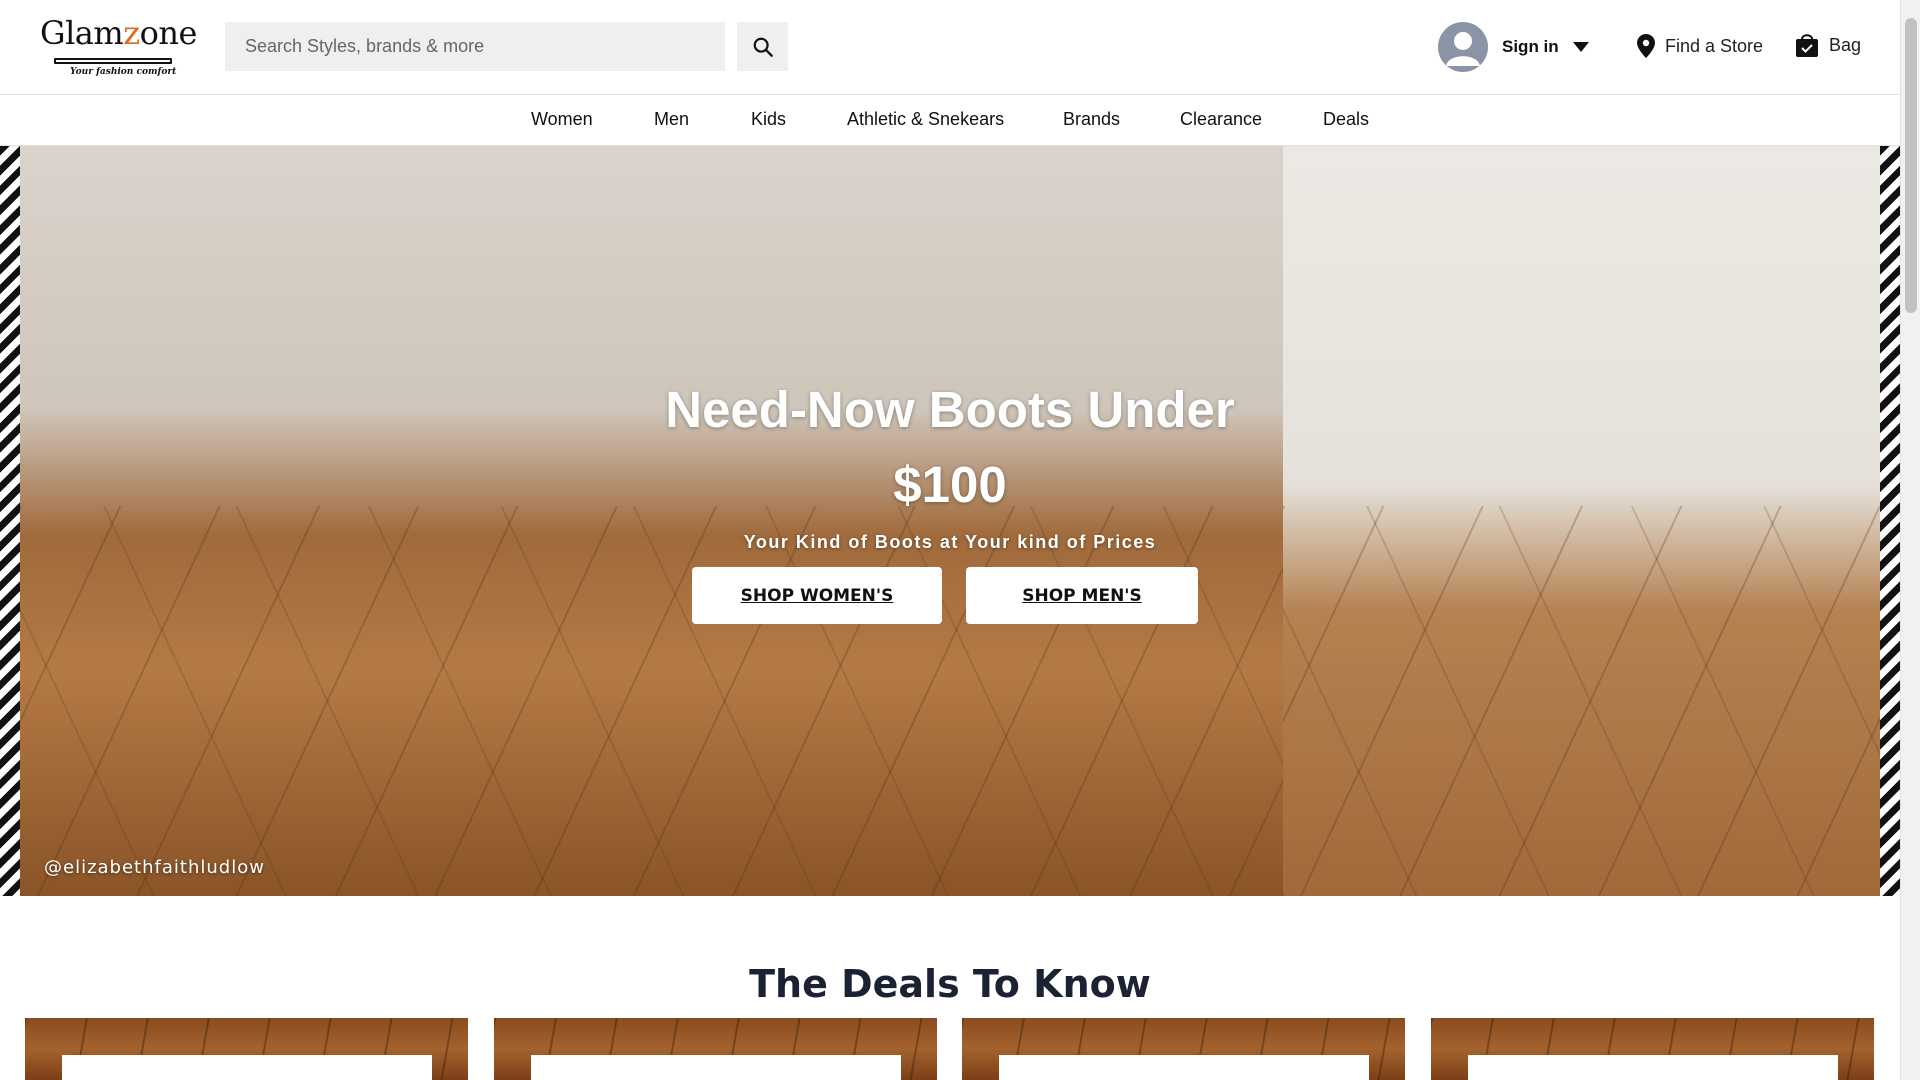 This screenshot has width=1920, height=1080. I want to click on logo-tagline: Your fashion comfort, so click(123, 72).